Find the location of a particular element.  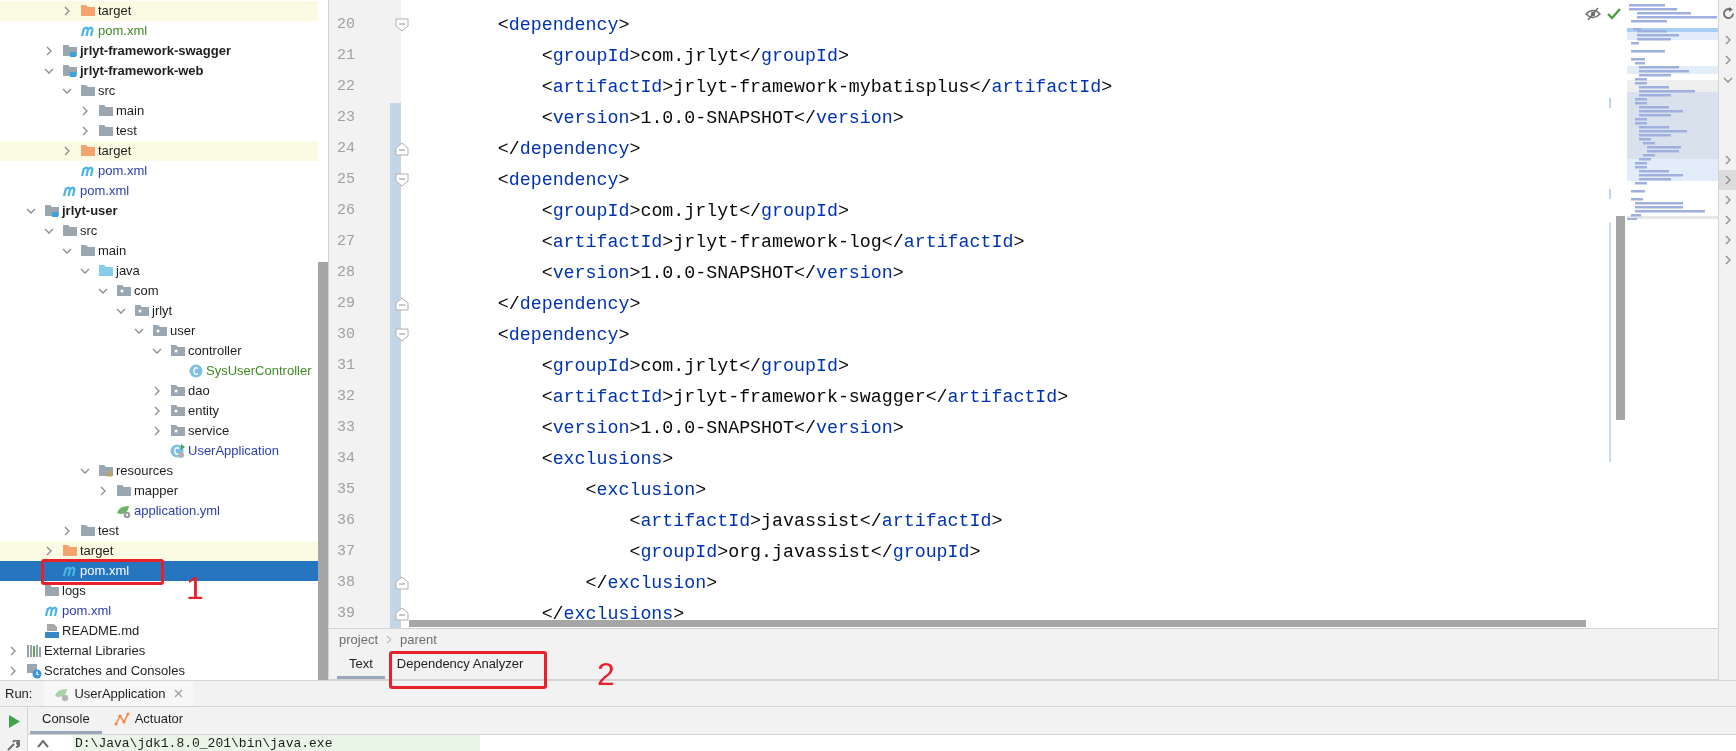

tree-item: Scratches and Consoles is located at coordinates (94, 670).